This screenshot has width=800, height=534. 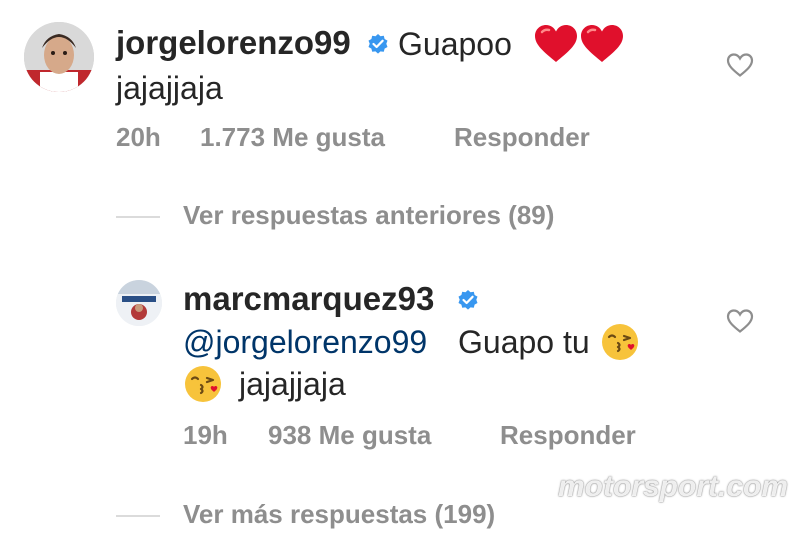 I want to click on comment-text: Guapoo, so click(x=455, y=44).